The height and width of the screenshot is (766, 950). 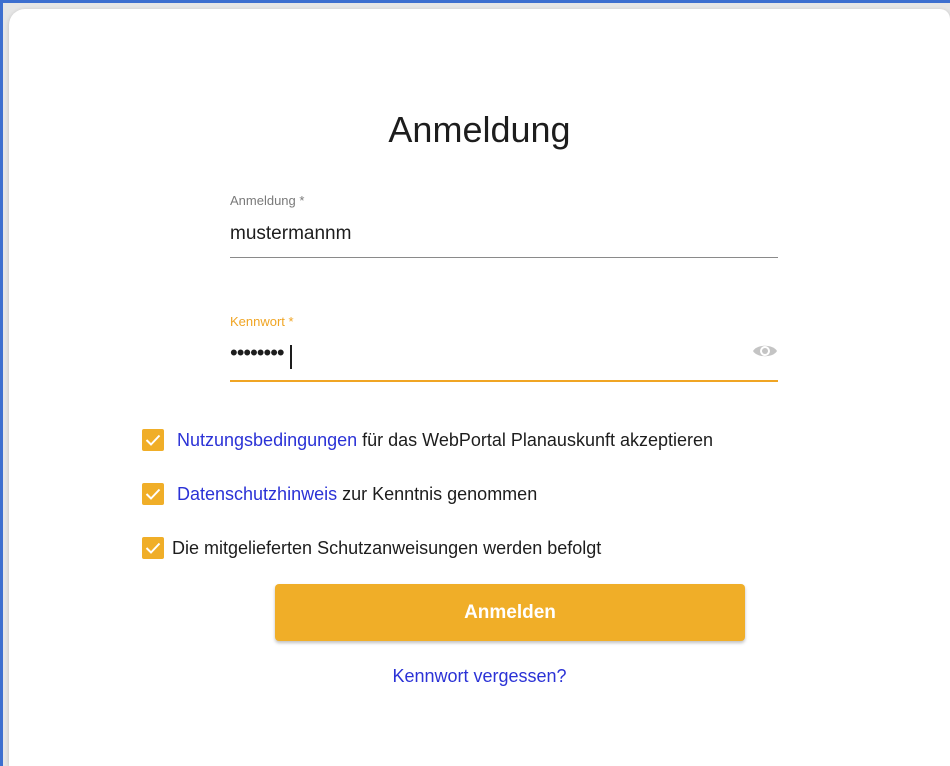 I want to click on window-frame-left, so click(x=1, y=383).